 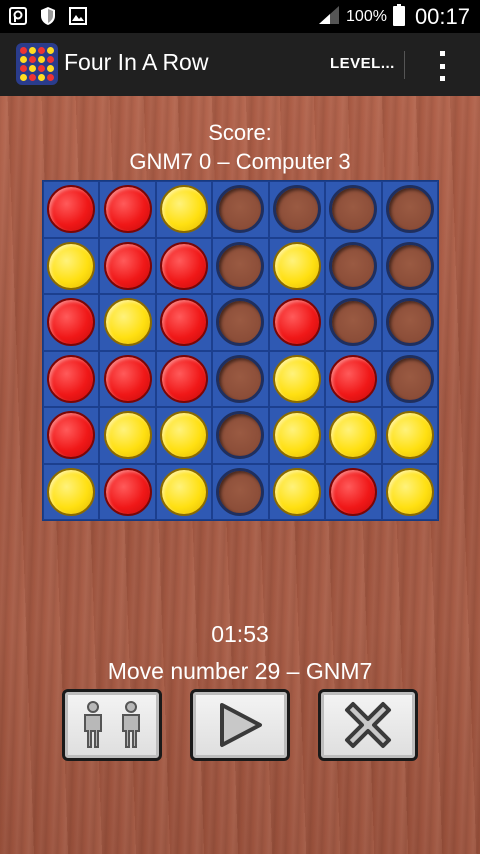 I want to click on play-icon, so click(x=241, y=725).